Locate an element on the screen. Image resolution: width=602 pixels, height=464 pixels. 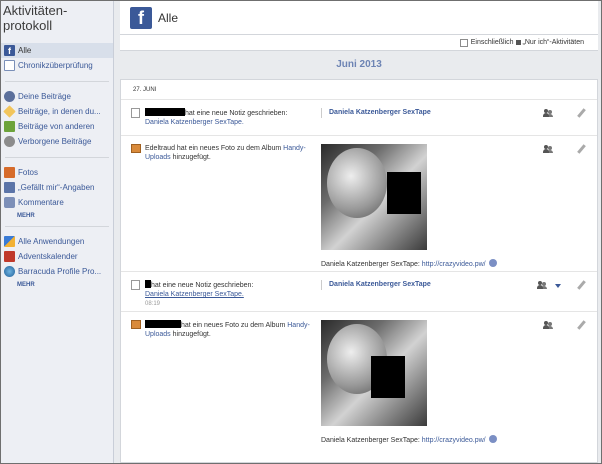
sidebar-item-label: Verborgene Beiträge is located at coordinates (55, 141).